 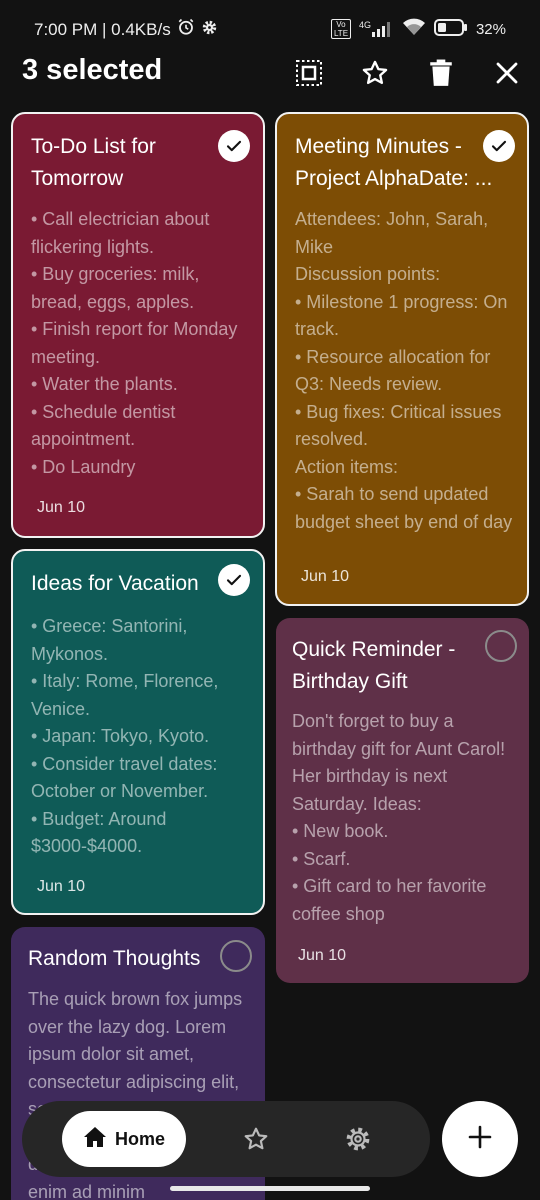 What do you see at coordinates (340, 29) in the screenshot?
I see `volte-icon: Vo LTE` at bounding box center [340, 29].